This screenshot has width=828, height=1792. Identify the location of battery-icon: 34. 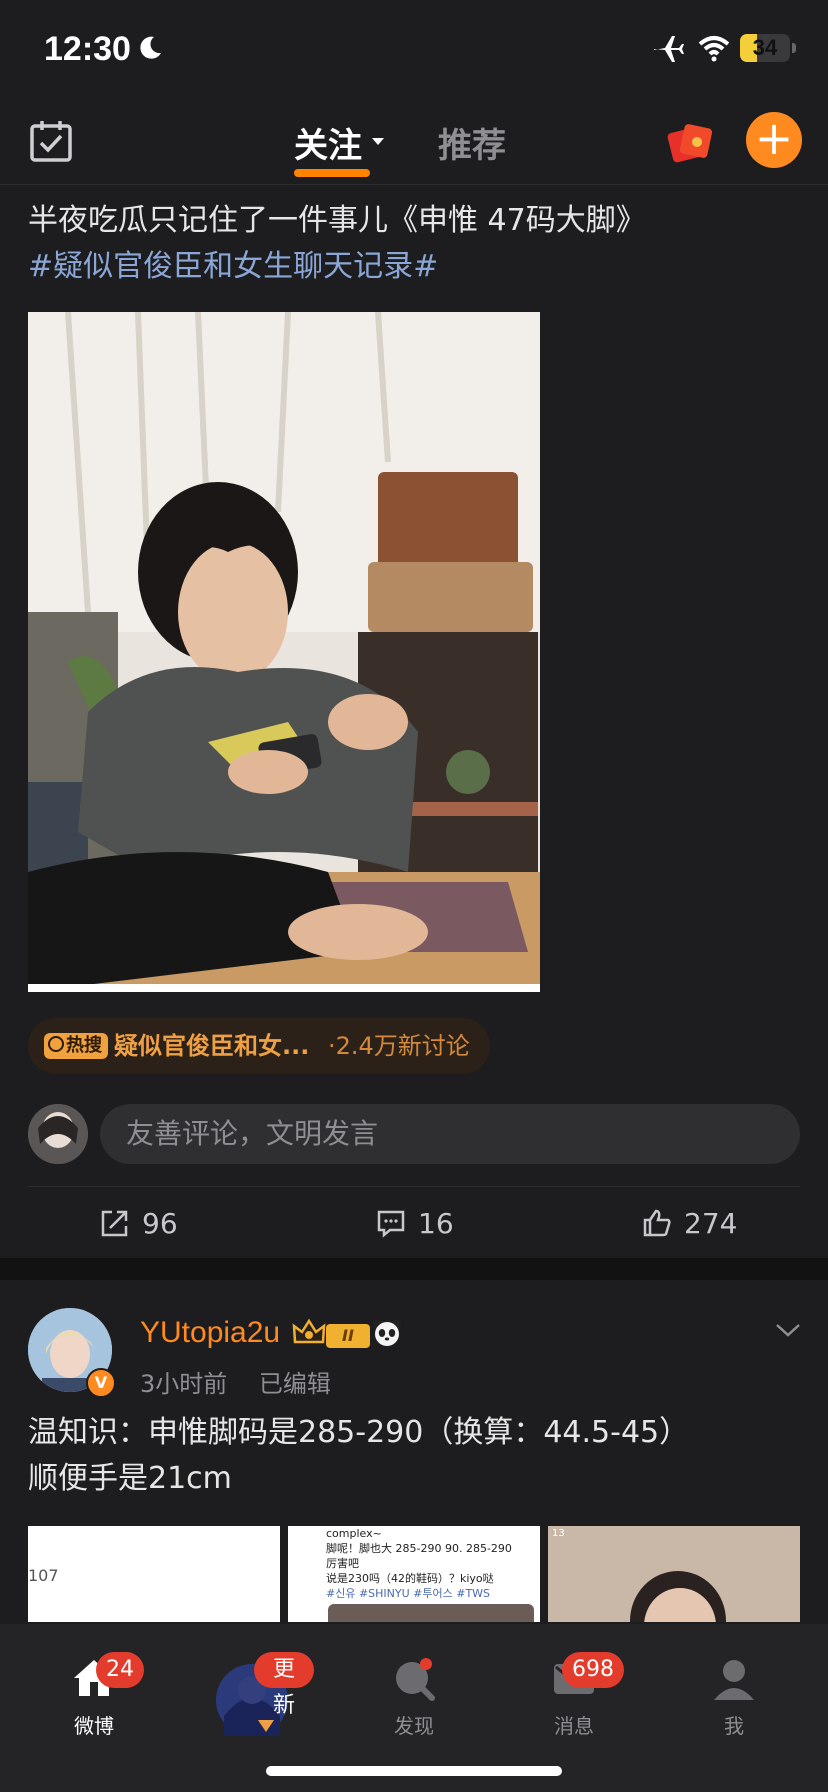
(765, 48).